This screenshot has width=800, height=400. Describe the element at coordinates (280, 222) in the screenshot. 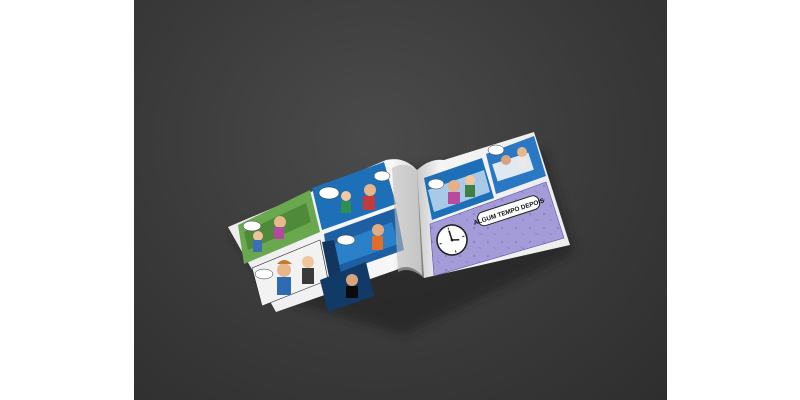

I see `character-head` at that location.